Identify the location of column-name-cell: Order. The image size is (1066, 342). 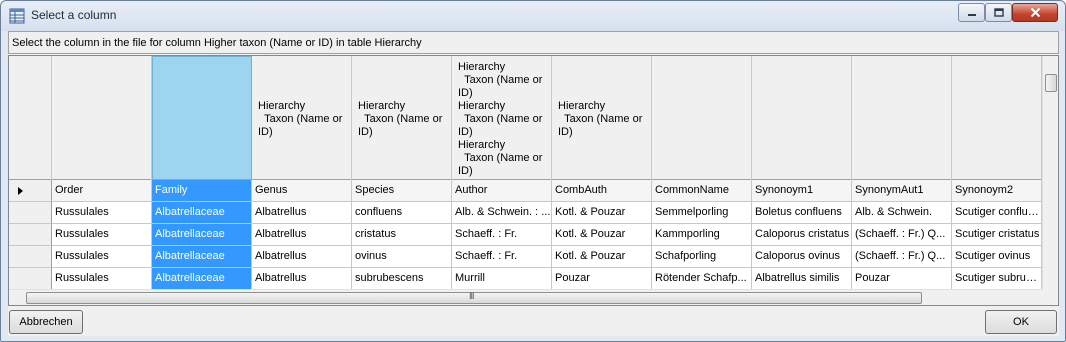
(102, 191).